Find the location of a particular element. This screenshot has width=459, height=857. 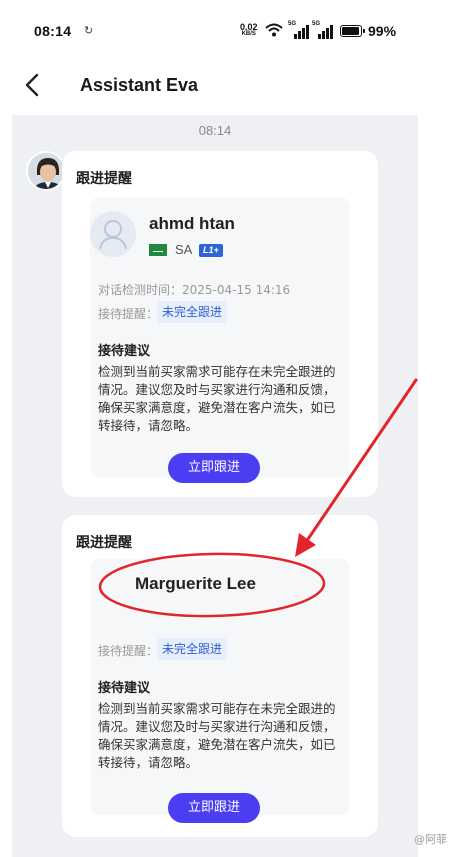

assistant-avatar is located at coordinates (46, 171).